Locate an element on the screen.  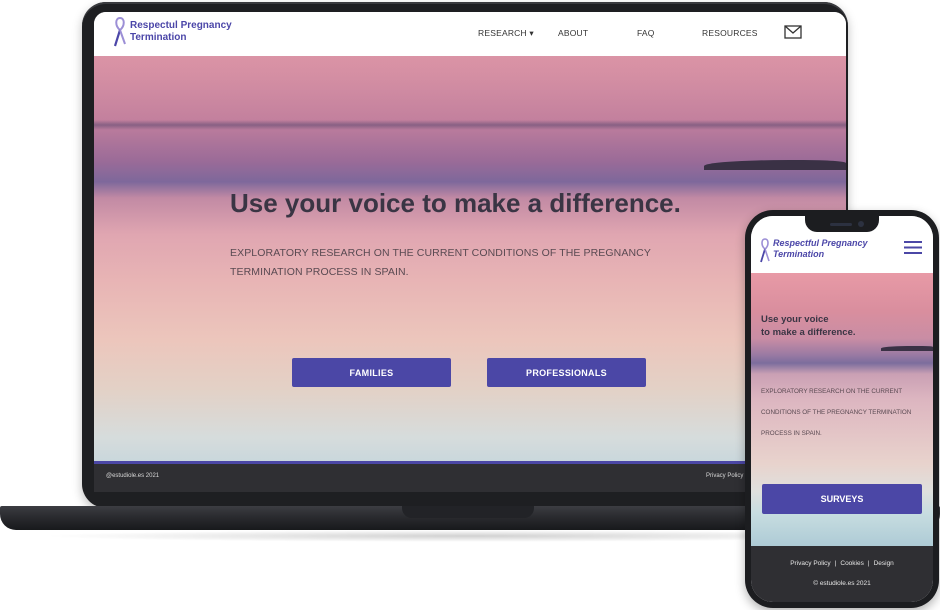
footer-copyright: @estudiole.es 2021 is located at coordinates (133, 476).